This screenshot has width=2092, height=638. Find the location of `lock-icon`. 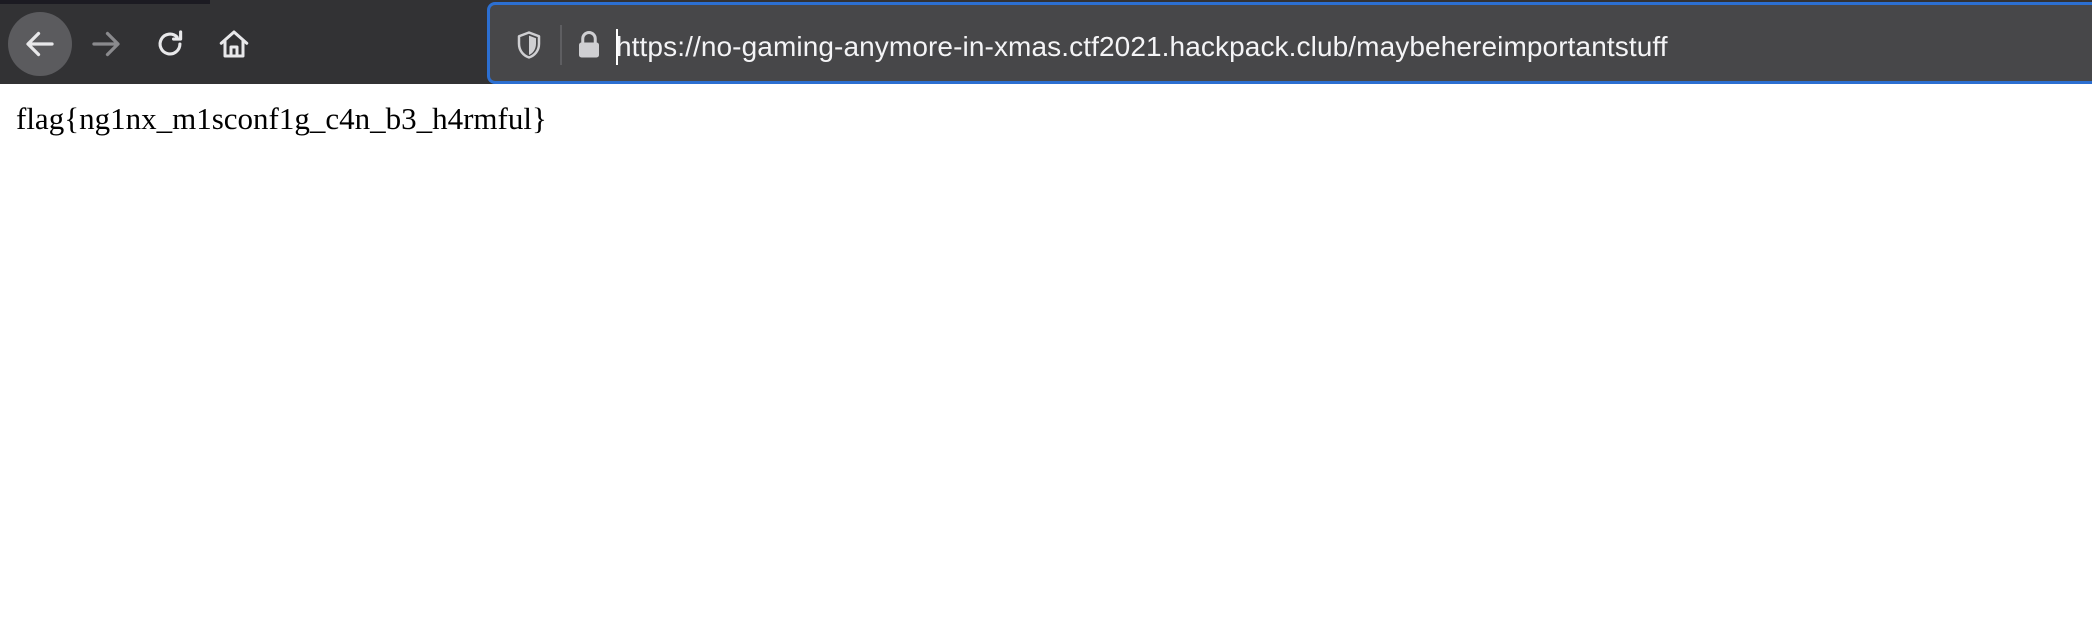

lock-icon is located at coordinates (589, 47).